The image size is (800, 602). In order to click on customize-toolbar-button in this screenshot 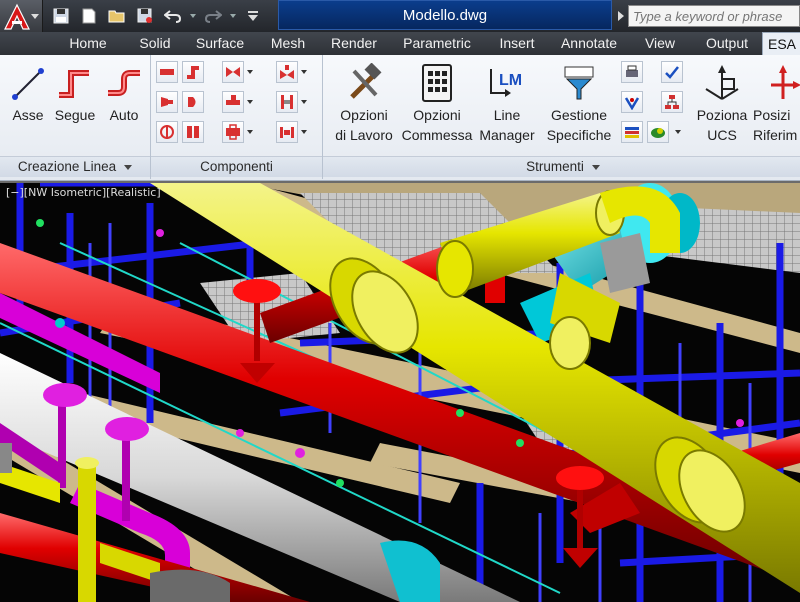, I will do `click(253, 16)`.